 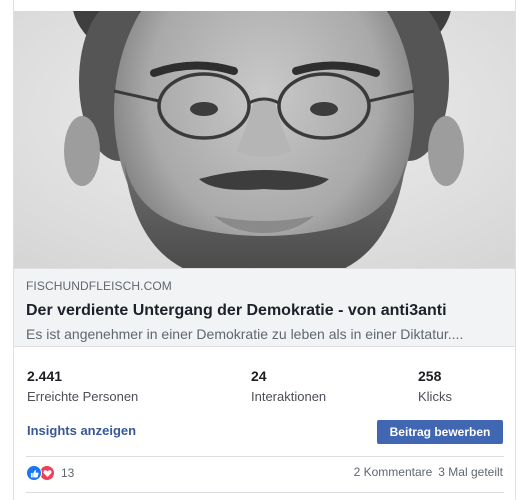 What do you see at coordinates (470, 472) in the screenshot?
I see `shares-count-link: 3 Mal geteilt` at bounding box center [470, 472].